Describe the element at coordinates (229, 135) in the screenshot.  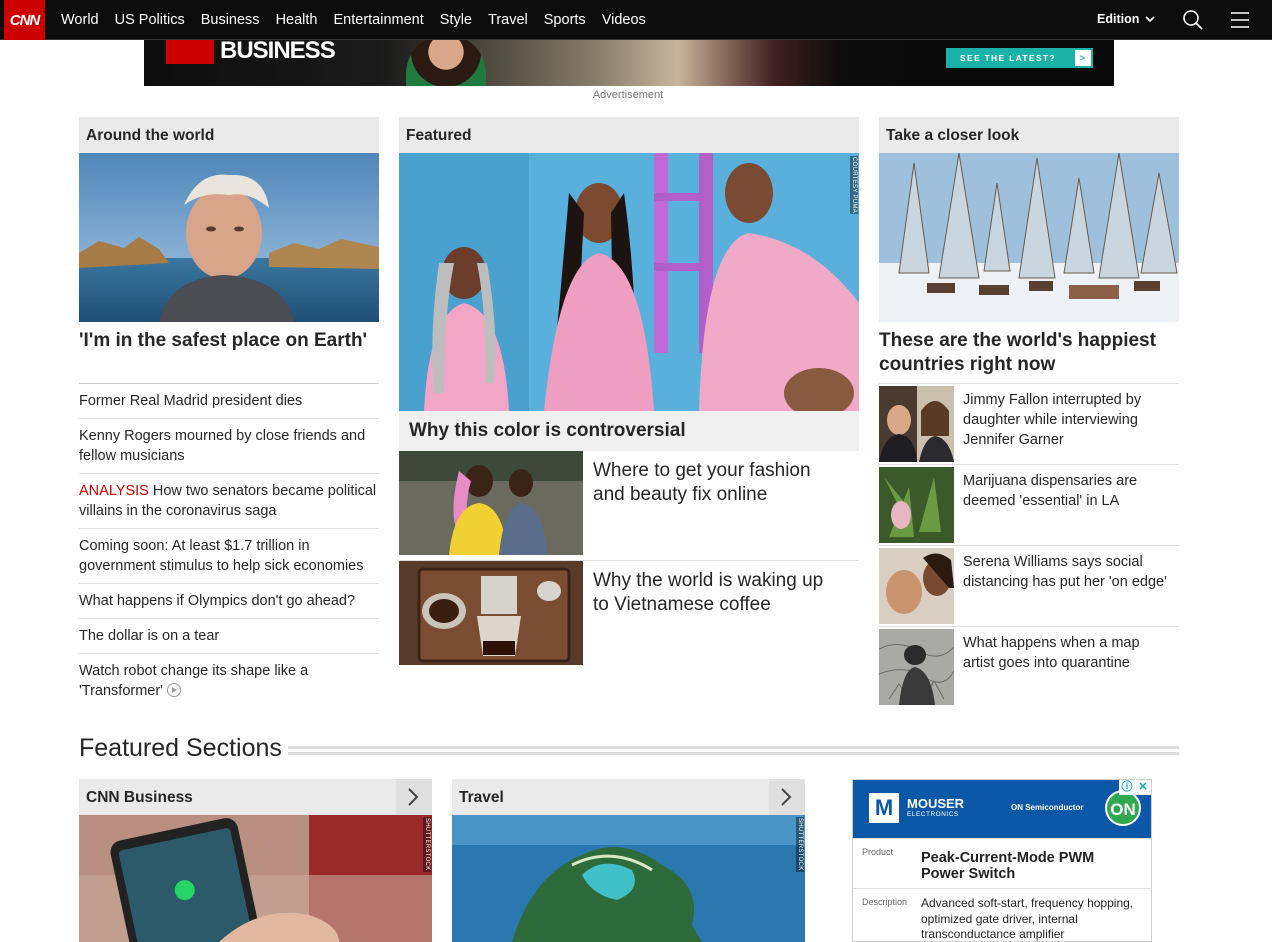
I see `column-heading-around-the-world: Around the world` at that location.